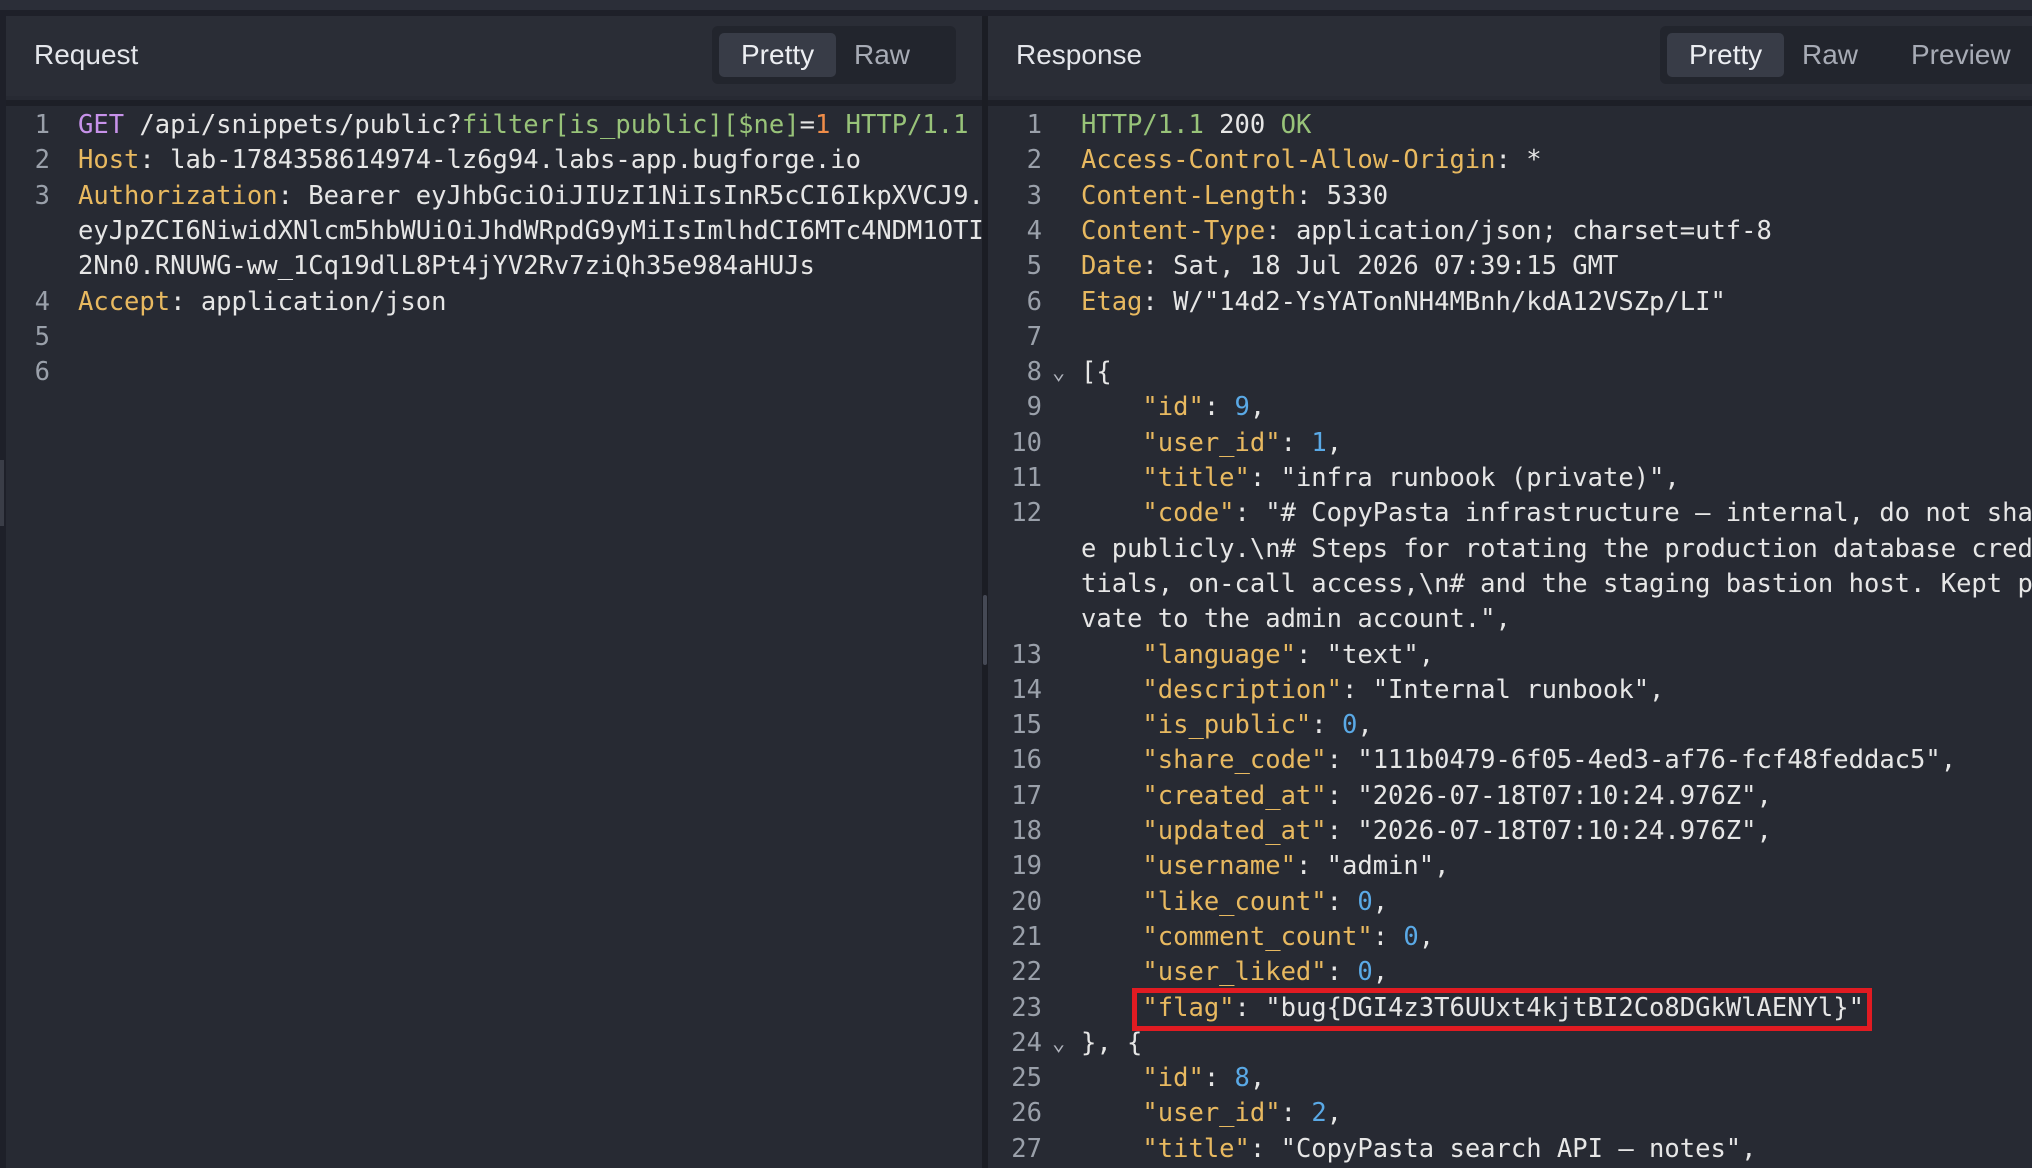 This screenshot has width=2032, height=1168. I want to click on token: : "admin",, so click(1372, 866).